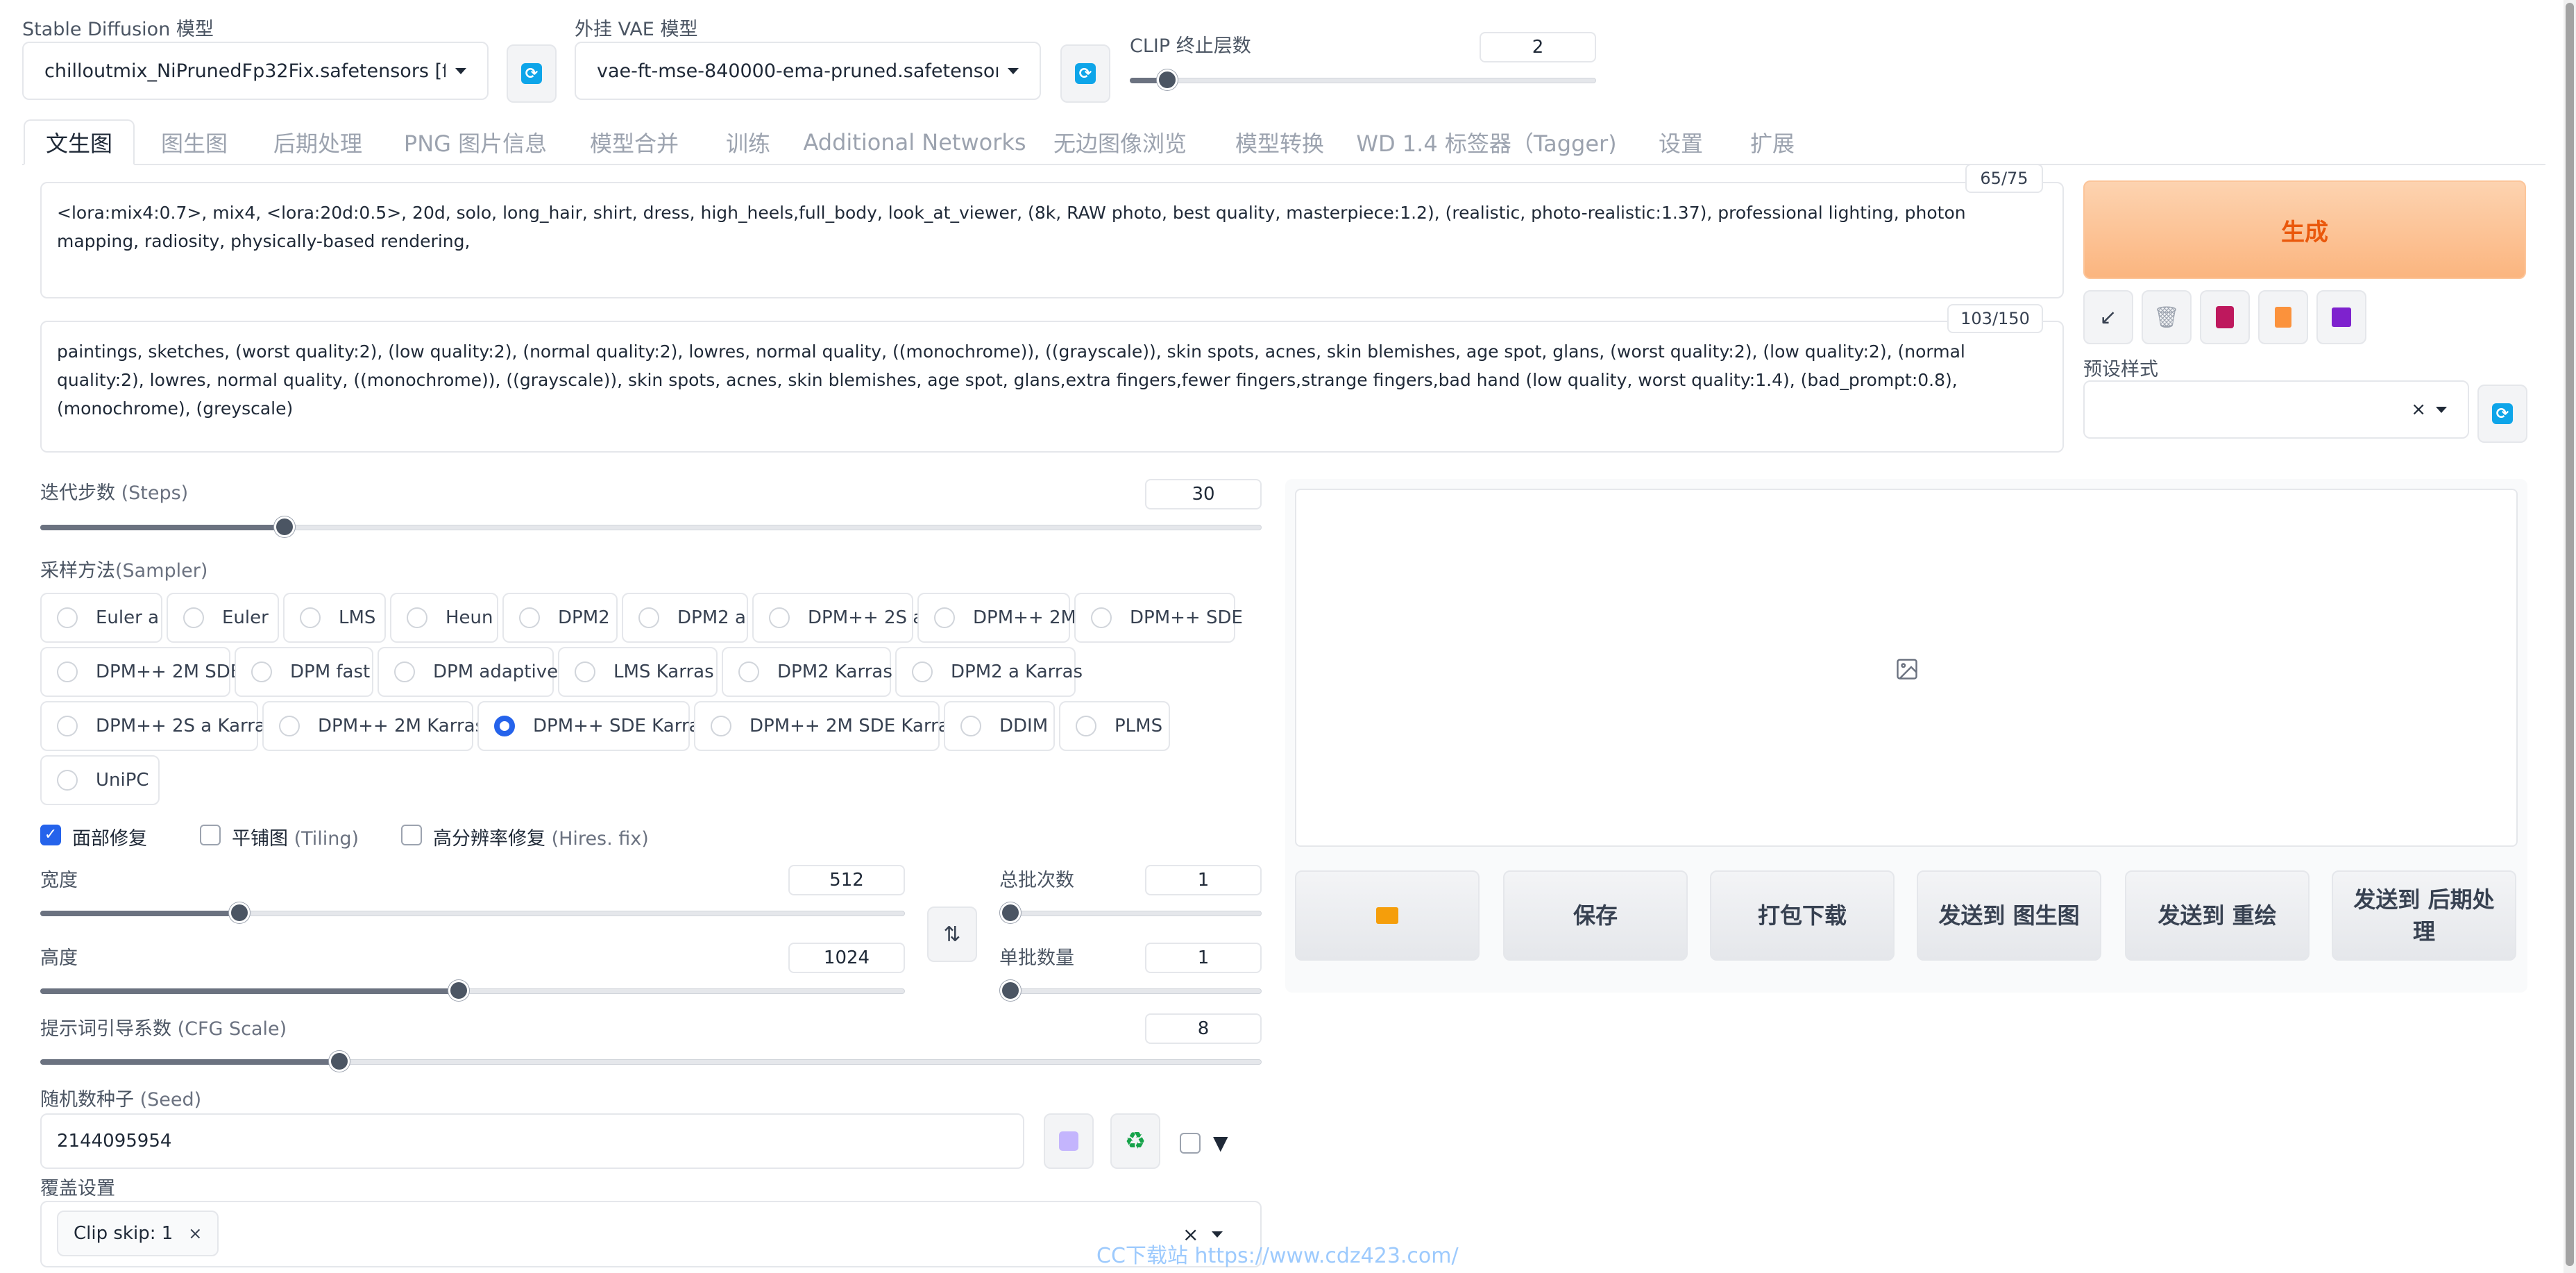  I want to click on sampler-option: DDIM, so click(999, 726).